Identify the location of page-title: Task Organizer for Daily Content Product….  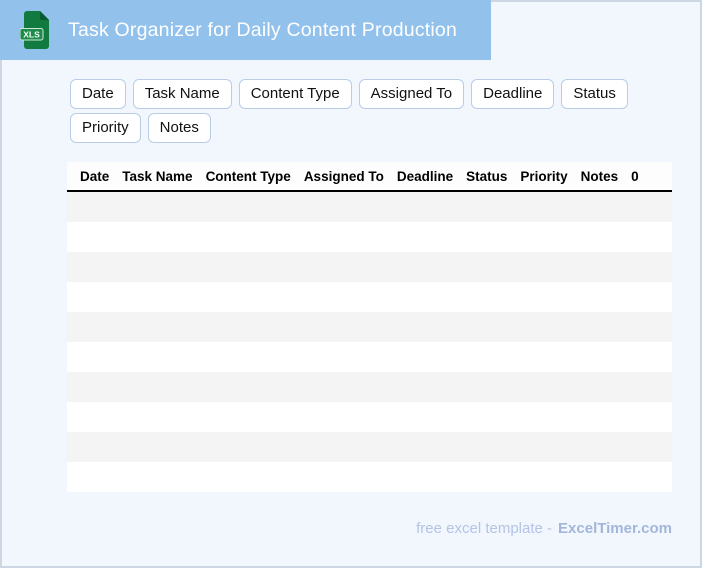
(263, 29).